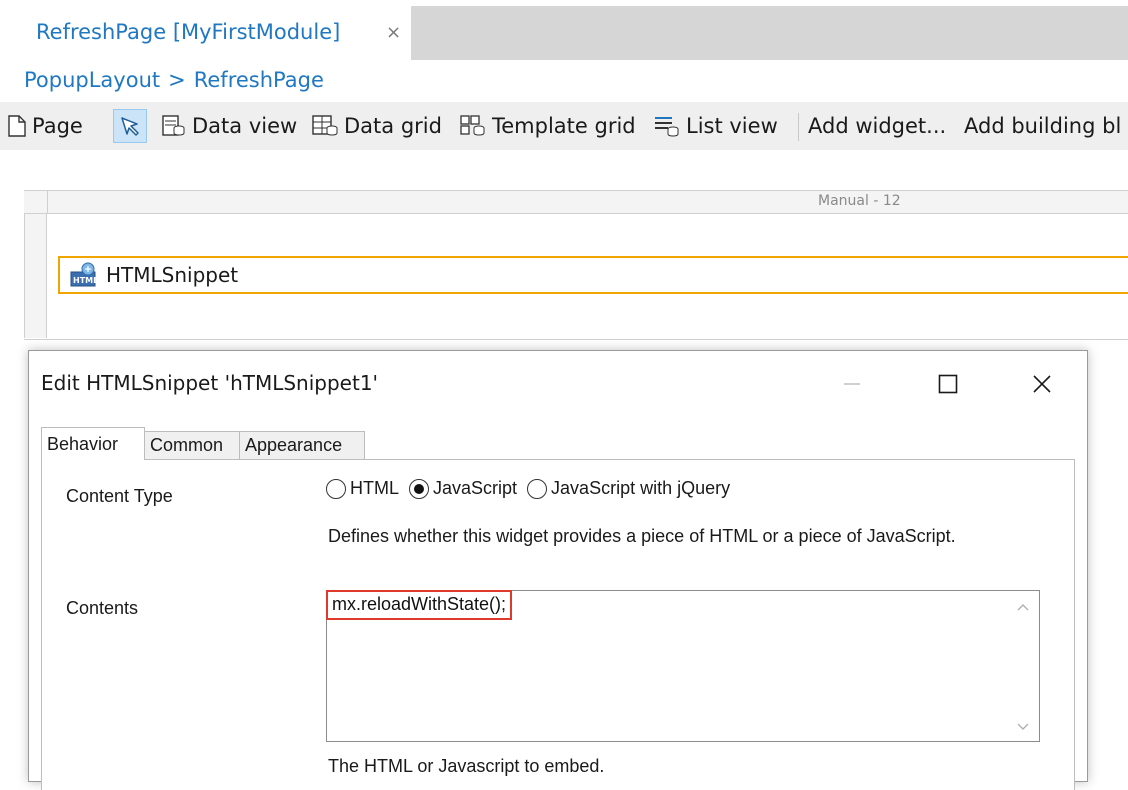  I want to click on content-type-radio-group: HTML JavaScript JavaScript with jQuery, so click(533, 488).